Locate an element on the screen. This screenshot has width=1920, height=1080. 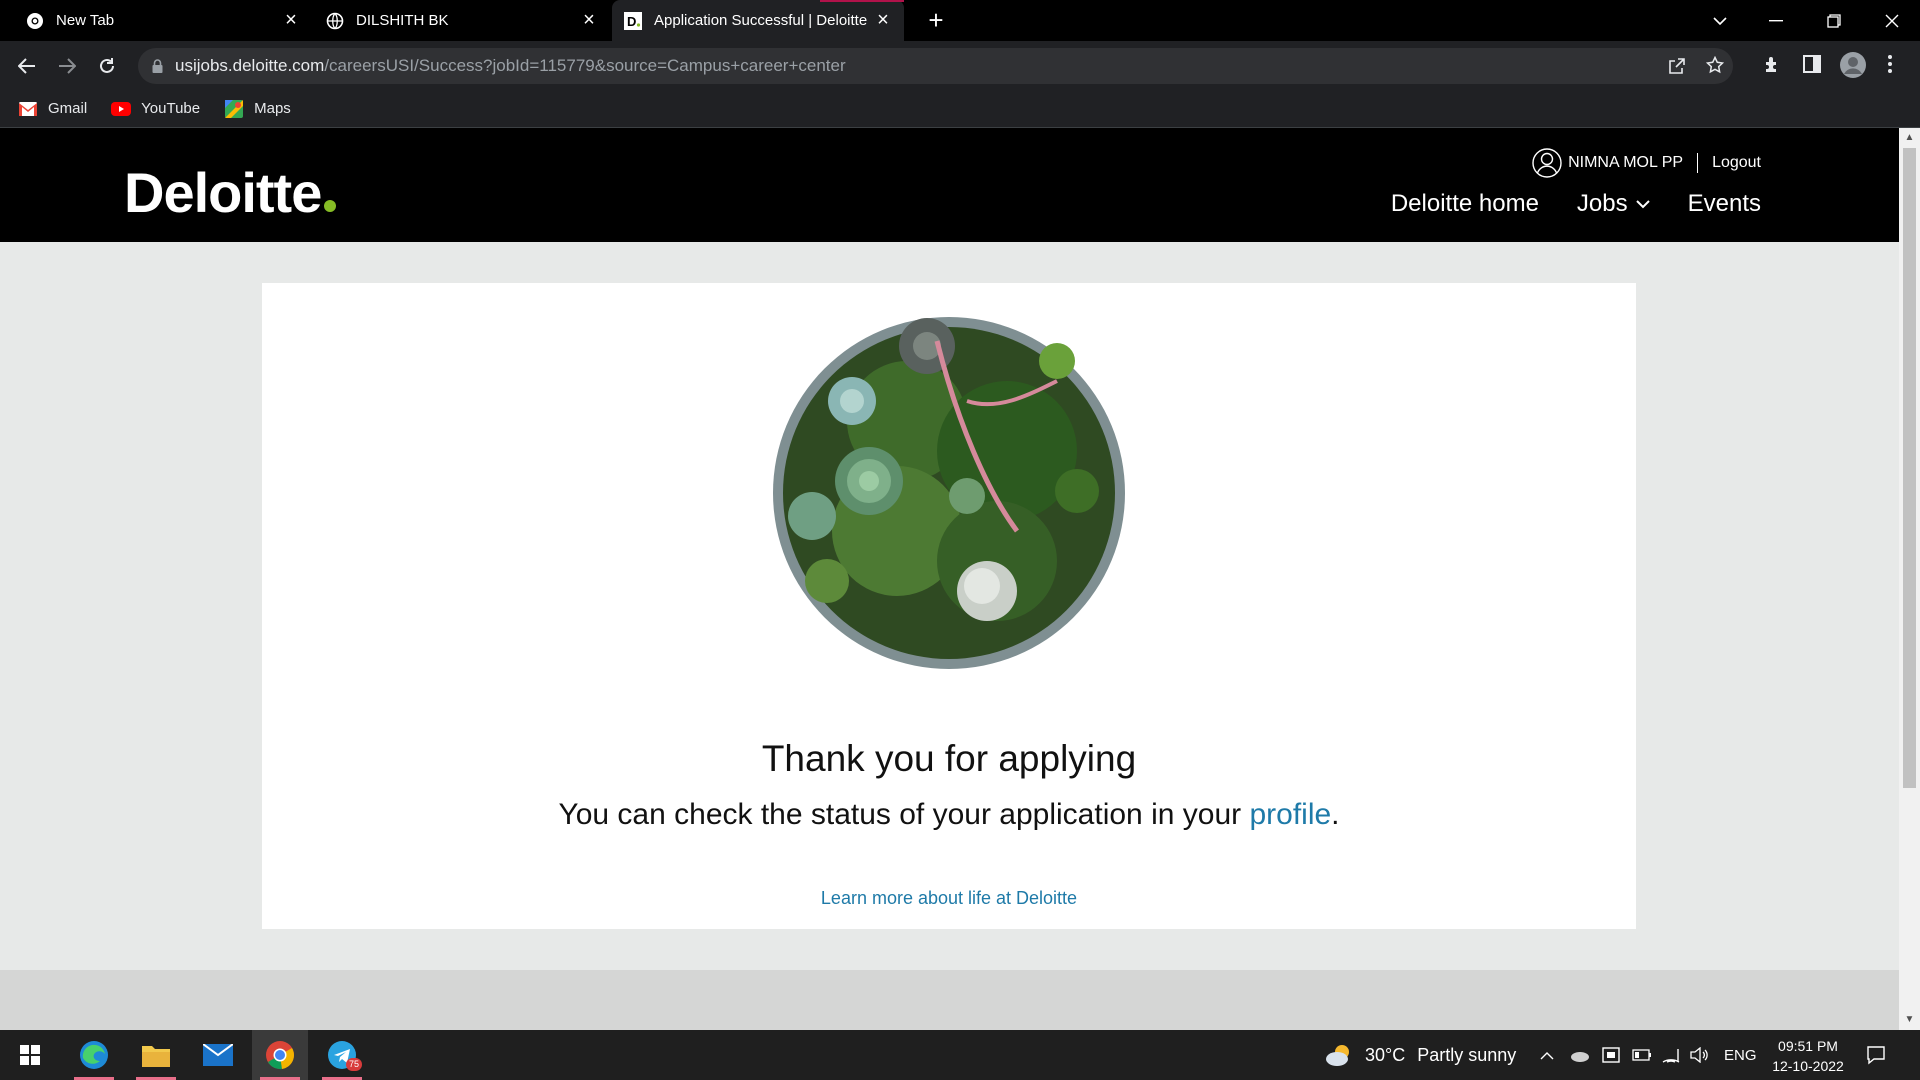
scroll-down-arrow-icon: ▼ is located at coordinates (1909, 1020).